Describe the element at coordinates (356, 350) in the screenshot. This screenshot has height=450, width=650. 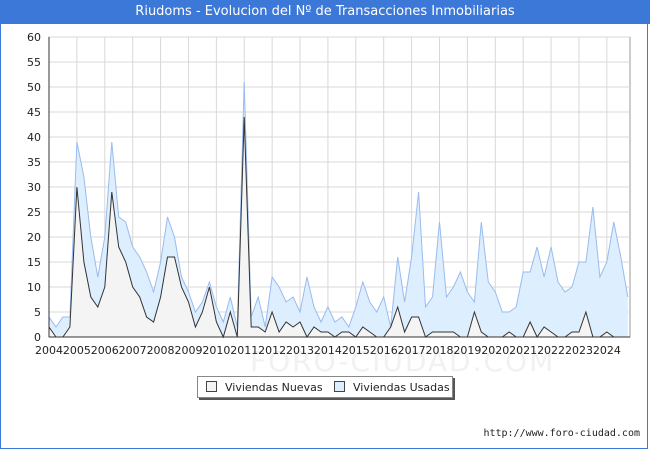
I see `x-tick-label: 2015` at that location.